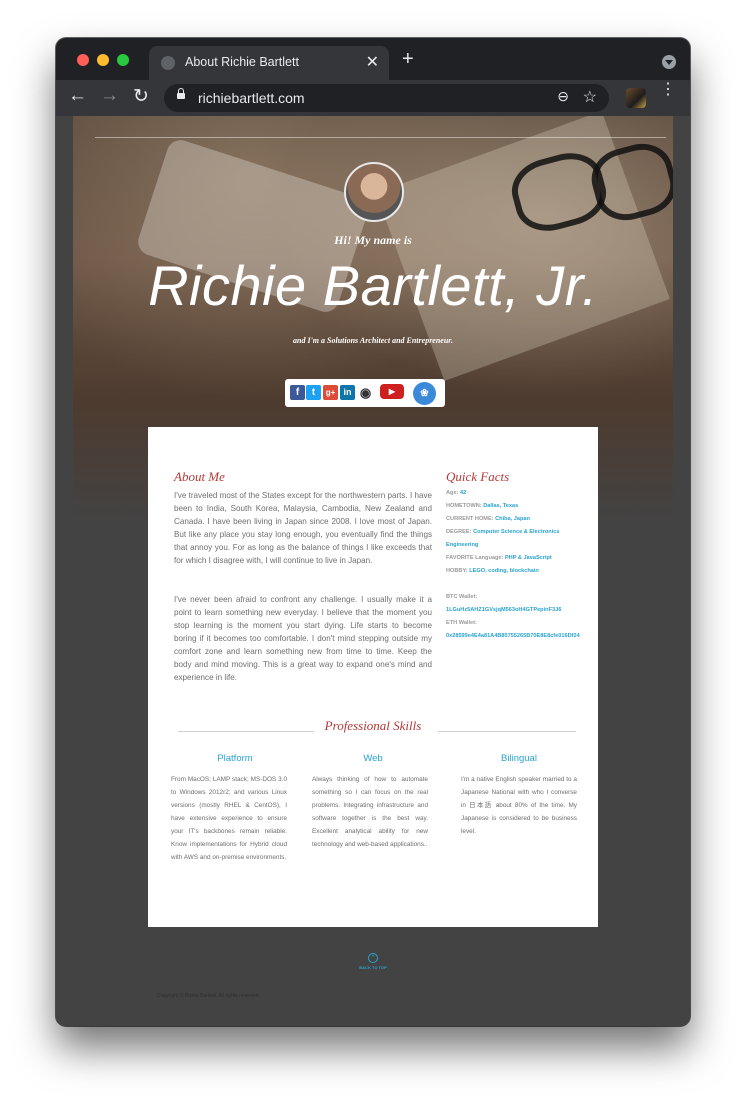 This screenshot has height=1101, width=746. What do you see at coordinates (181, 93) in the screenshot?
I see `lock-icon` at bounding box center [181, 93].